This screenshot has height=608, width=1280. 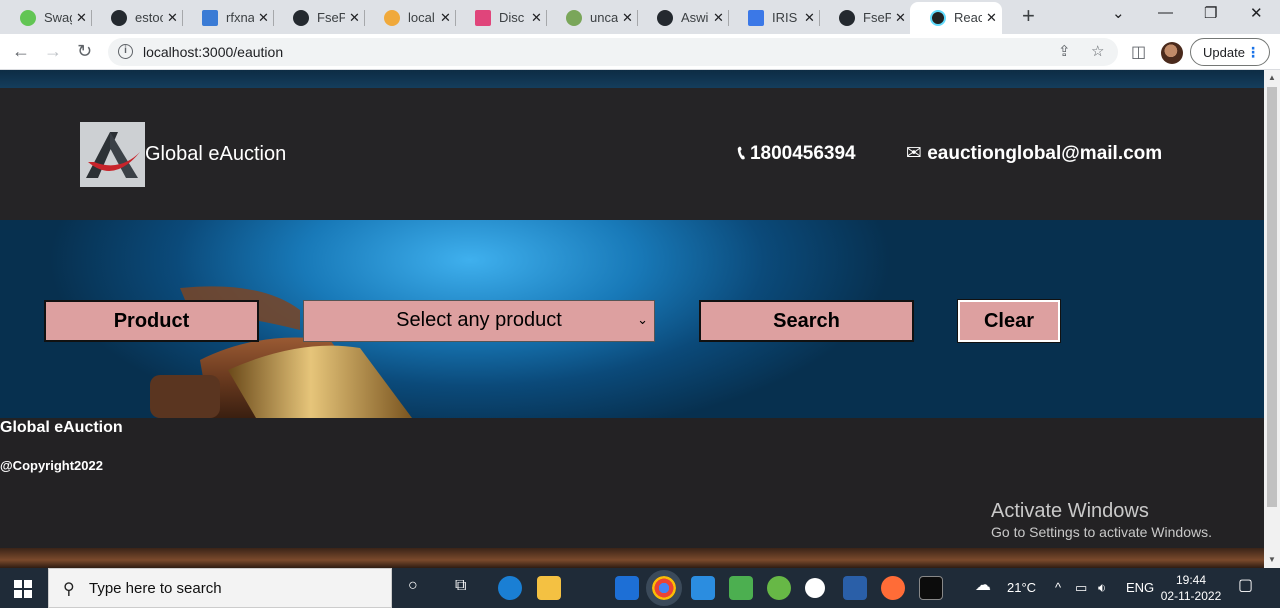 What do you see at coordinates (53, 51) in the screenshot?
I see `forward-icon: →` at bounding box center [53, 51].